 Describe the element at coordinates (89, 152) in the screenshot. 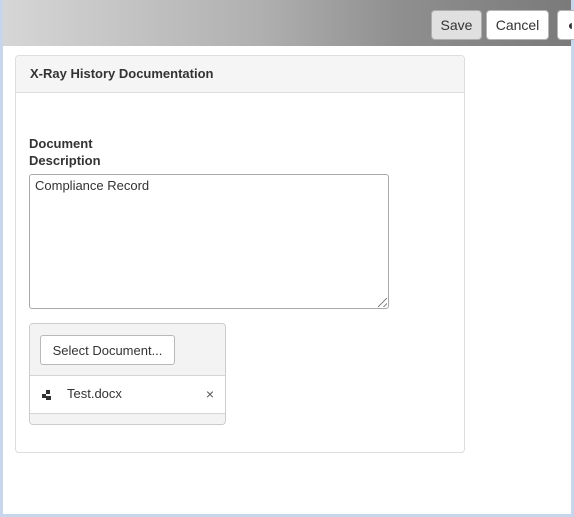

I see `description-label: Document Description` at that location.